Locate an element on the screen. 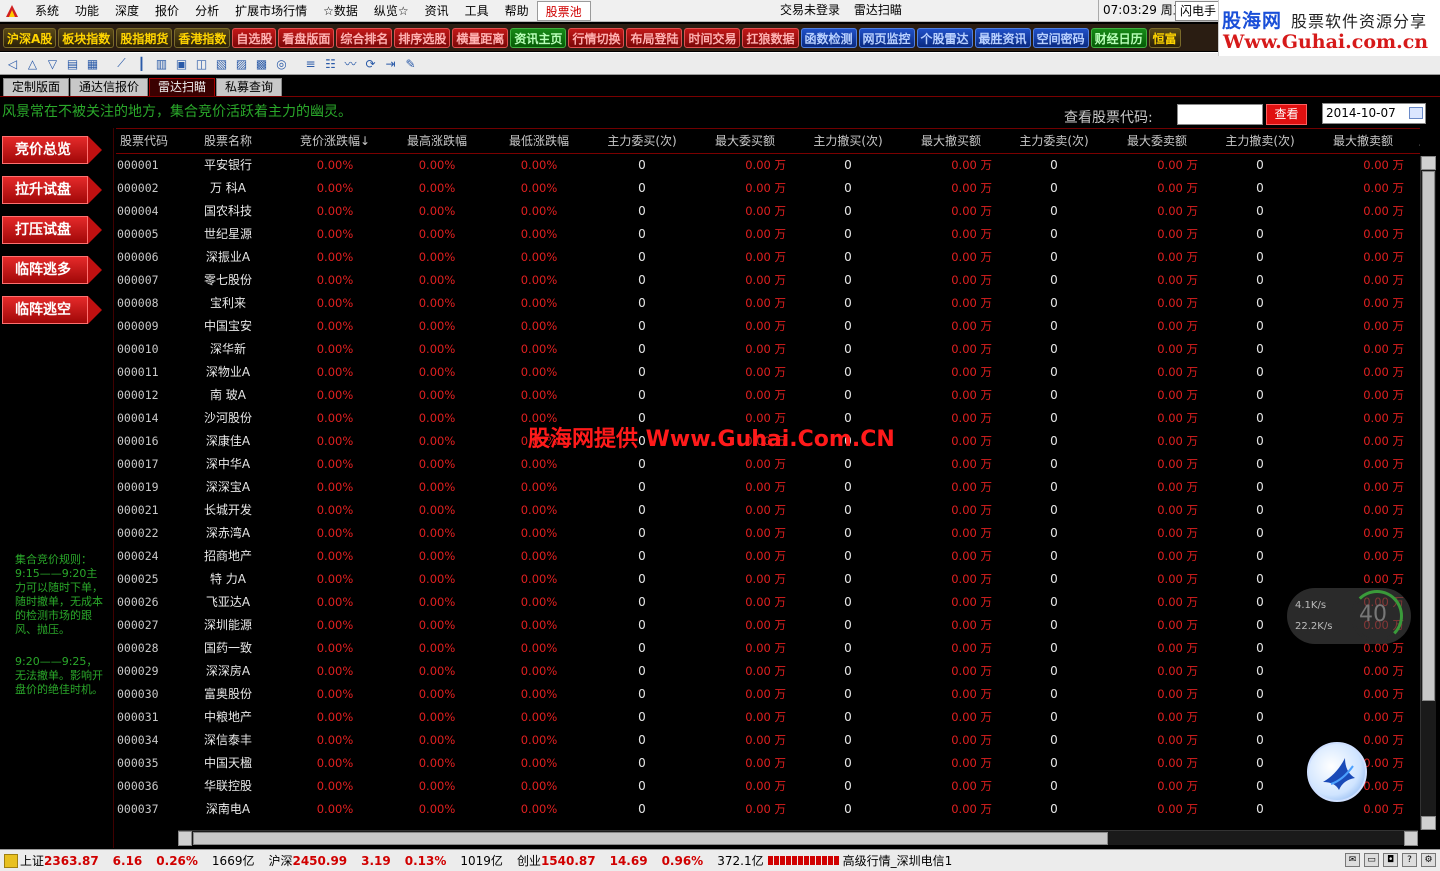 The width and height of the screenshot is (1440, 871). finance-icon: ◫ is located at coordinates (201, 63).